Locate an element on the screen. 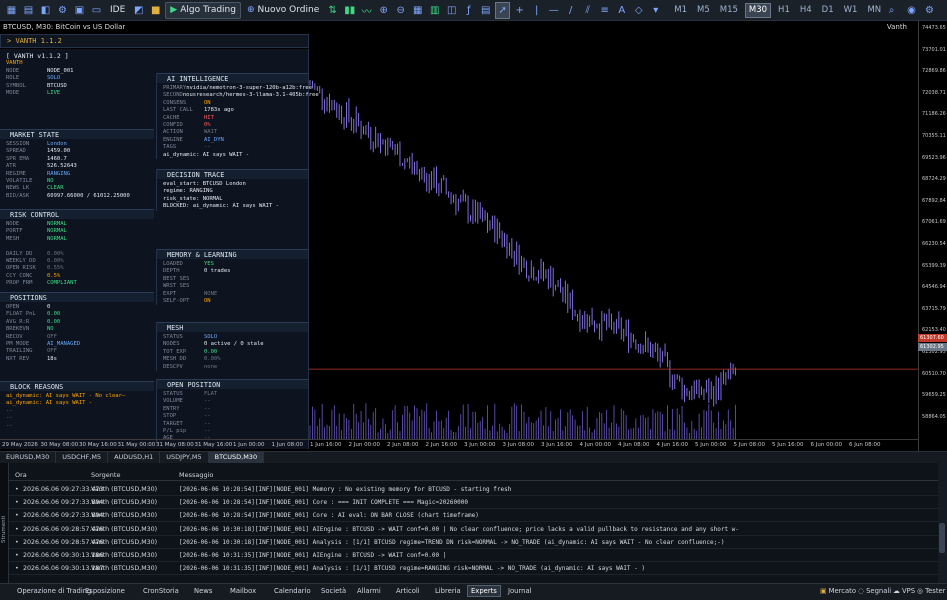 The width and height of the screenshot is (947, 600). chart-tab: USDJPY,M5 is located at coordinates (184, 457).